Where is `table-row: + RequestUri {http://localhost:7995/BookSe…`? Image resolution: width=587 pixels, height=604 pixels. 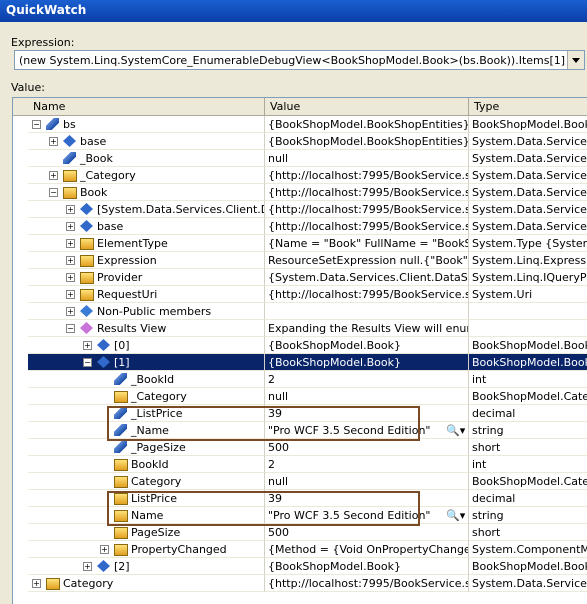
table-row: + RequestUri {http://localhost:7995/BookSe… is located at coordinates (300, 294).